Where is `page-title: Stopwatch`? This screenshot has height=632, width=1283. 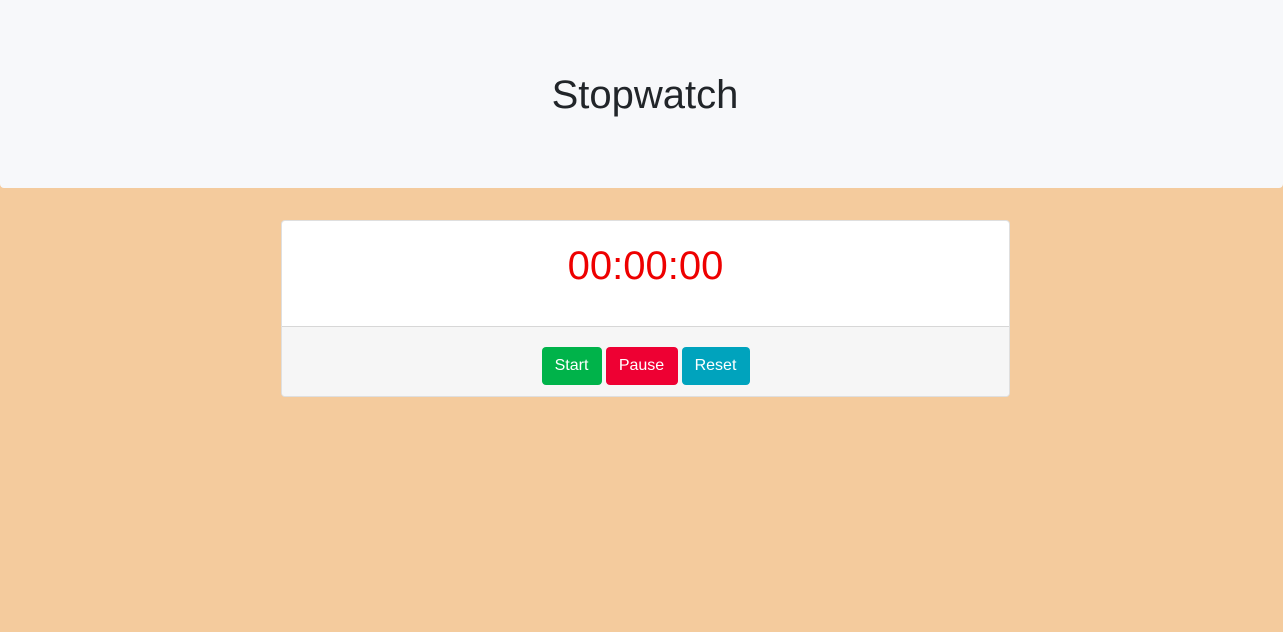
page-title: Stopwatch is located at coordinates (645, 95).